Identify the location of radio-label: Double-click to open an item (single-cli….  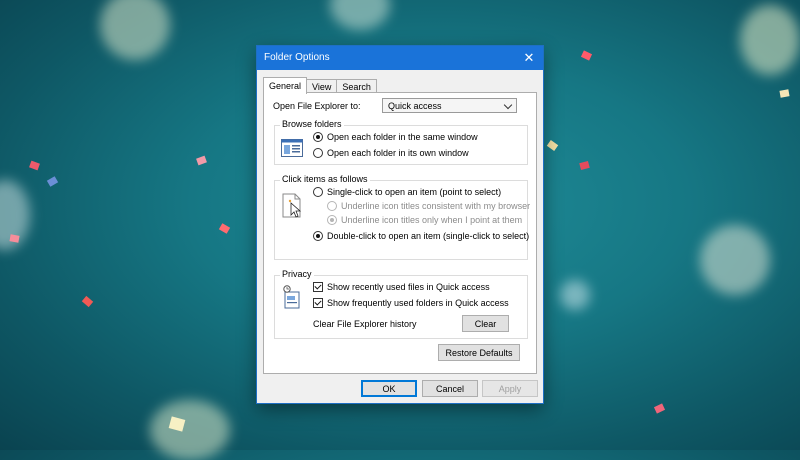
(428, 236).